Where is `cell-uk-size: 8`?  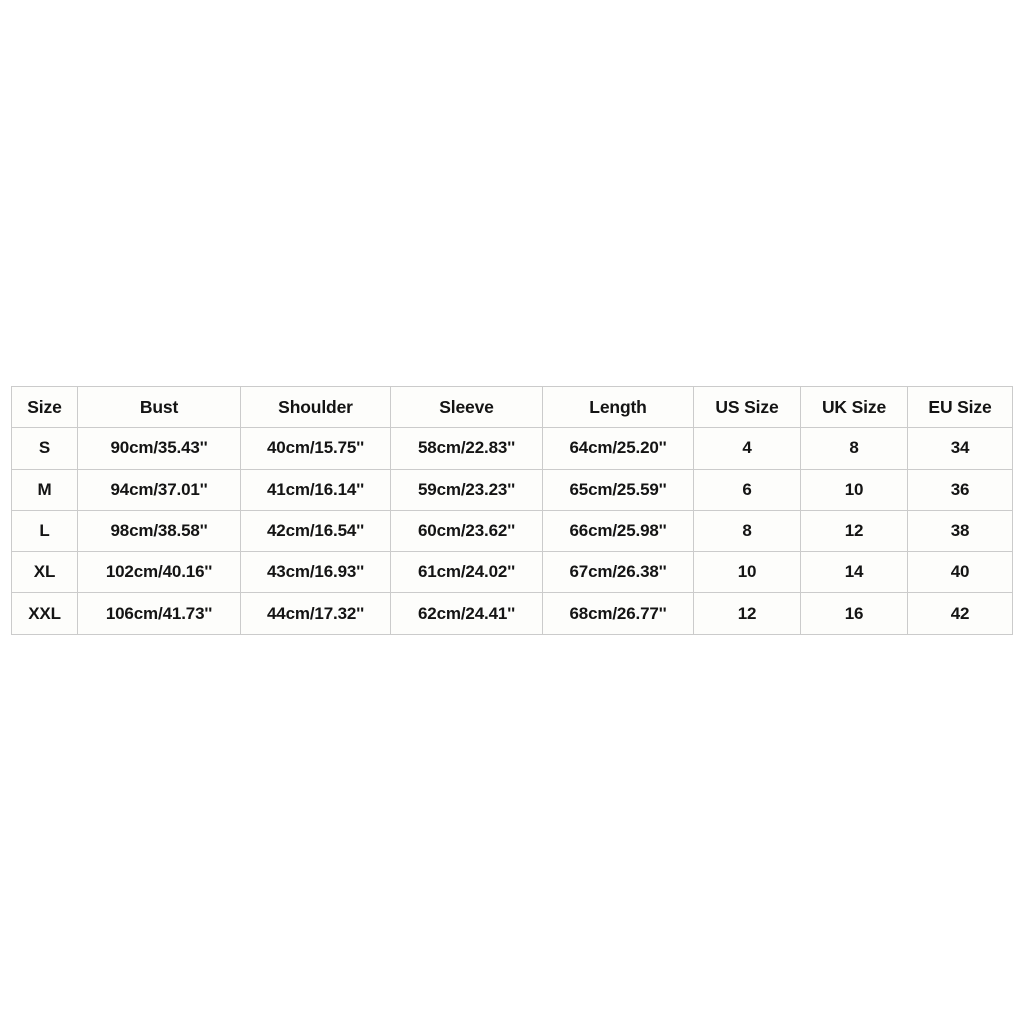 cell-uk-size: 8 is located at coordinates (854, 448).